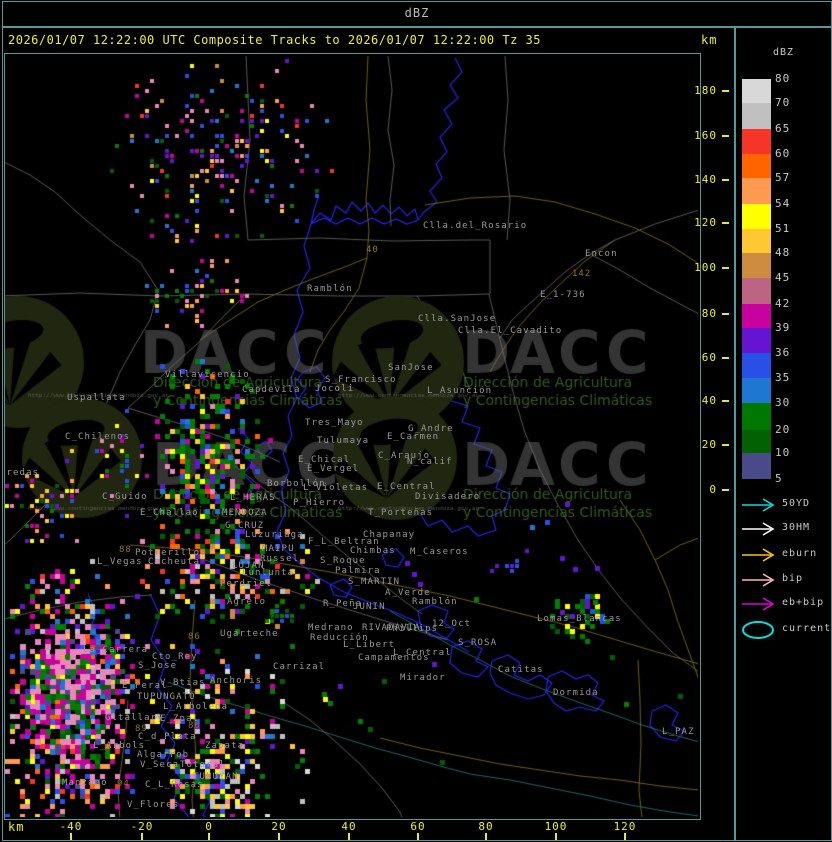 Image resolution: width=832 pixels, height=842 pixels. Describe the element at coordinates (274, 535) in the screenshot. I see `place-label: Luzuriaga` at that location.